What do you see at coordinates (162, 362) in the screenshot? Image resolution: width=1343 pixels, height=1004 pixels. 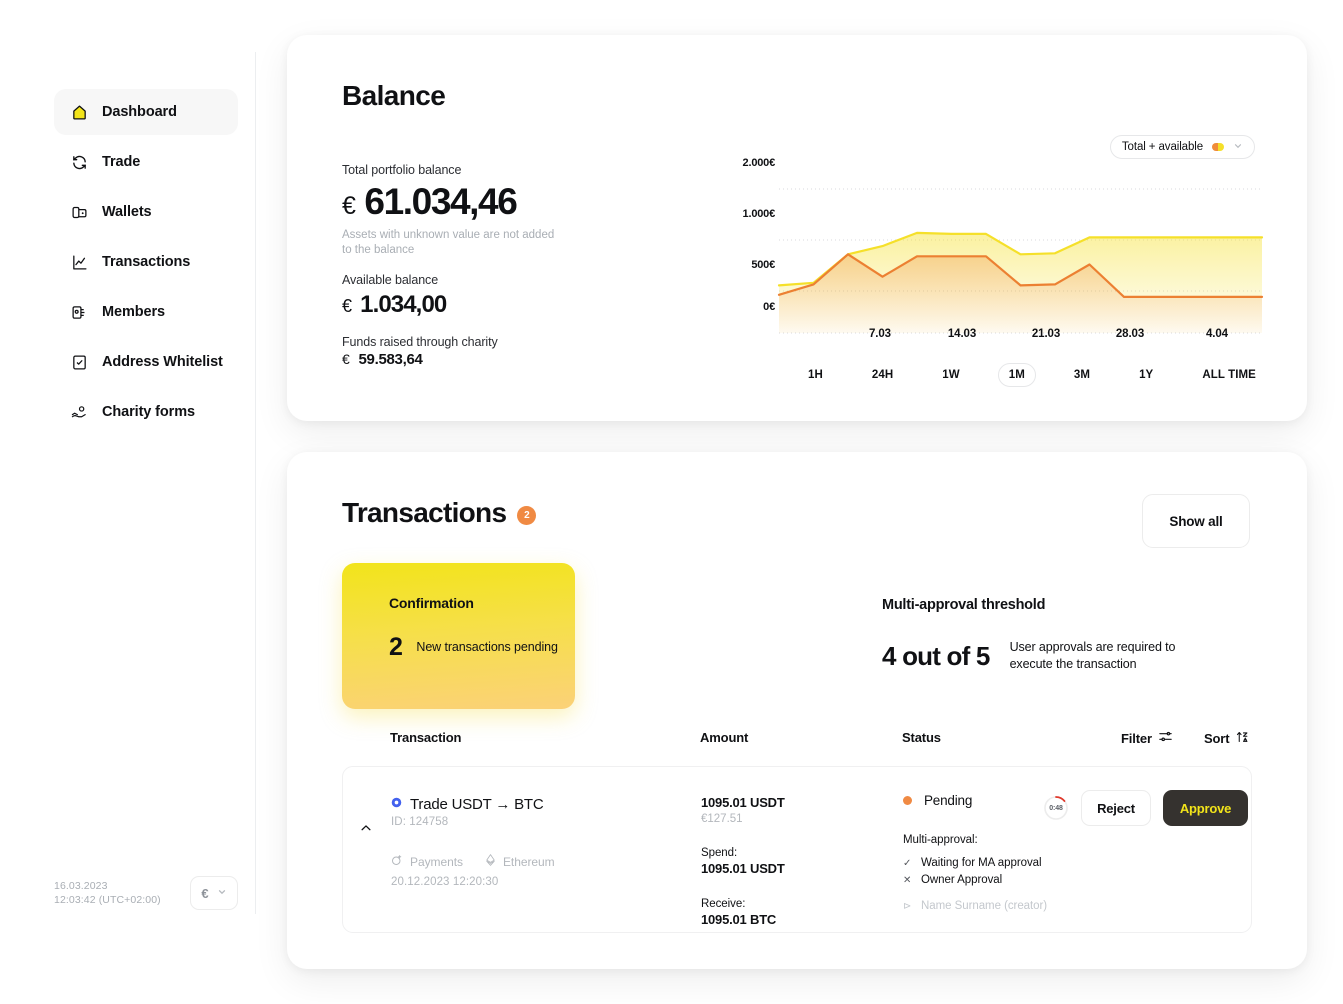 I see `sidebar-item-label: Address Whitelist` at bounding box center [162, 362].